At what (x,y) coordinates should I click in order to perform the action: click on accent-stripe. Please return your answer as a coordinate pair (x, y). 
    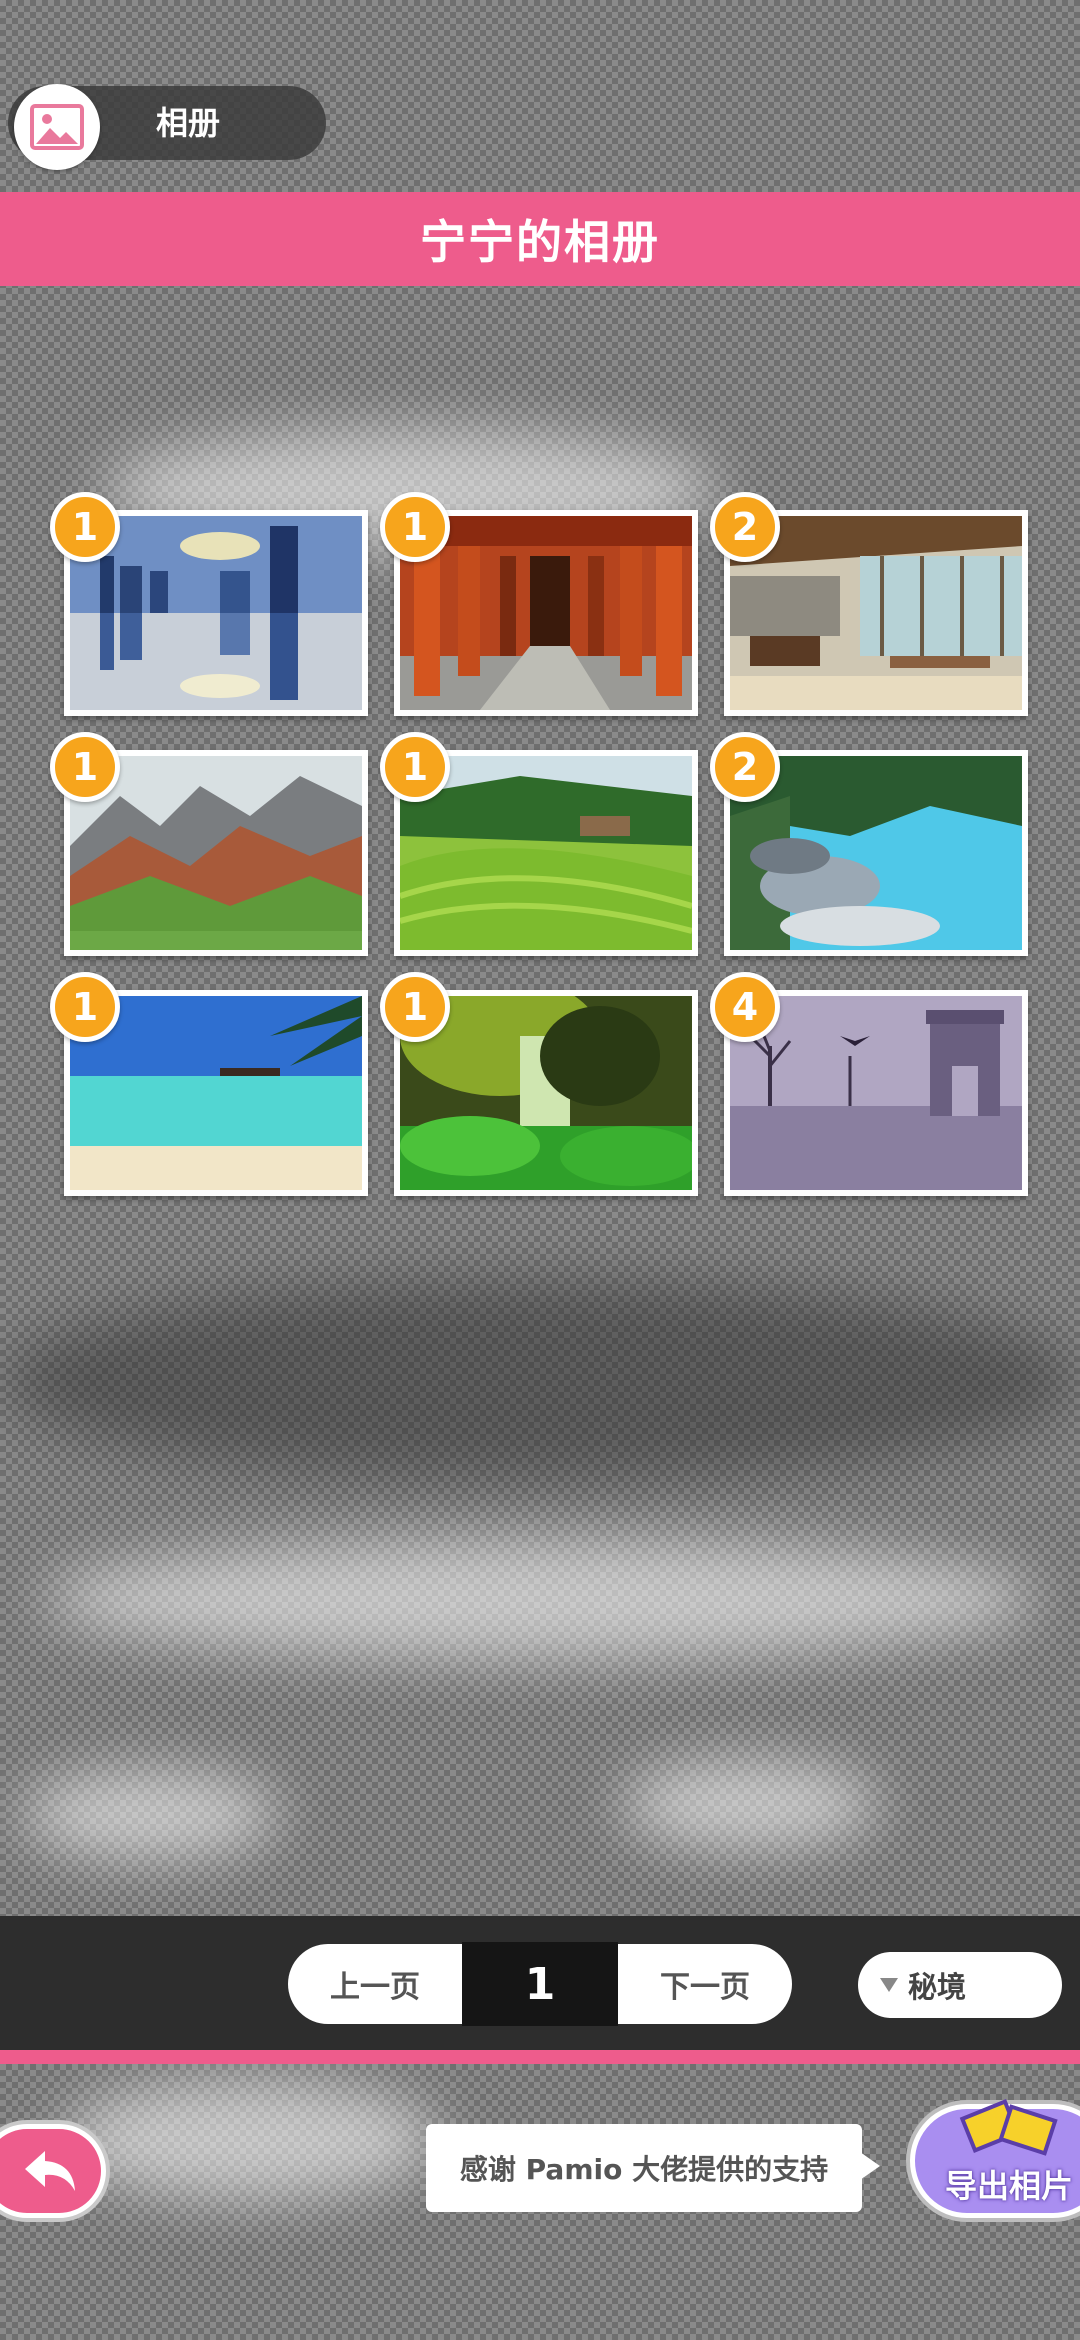
    Looking at the image, I should click on (540, 2057).